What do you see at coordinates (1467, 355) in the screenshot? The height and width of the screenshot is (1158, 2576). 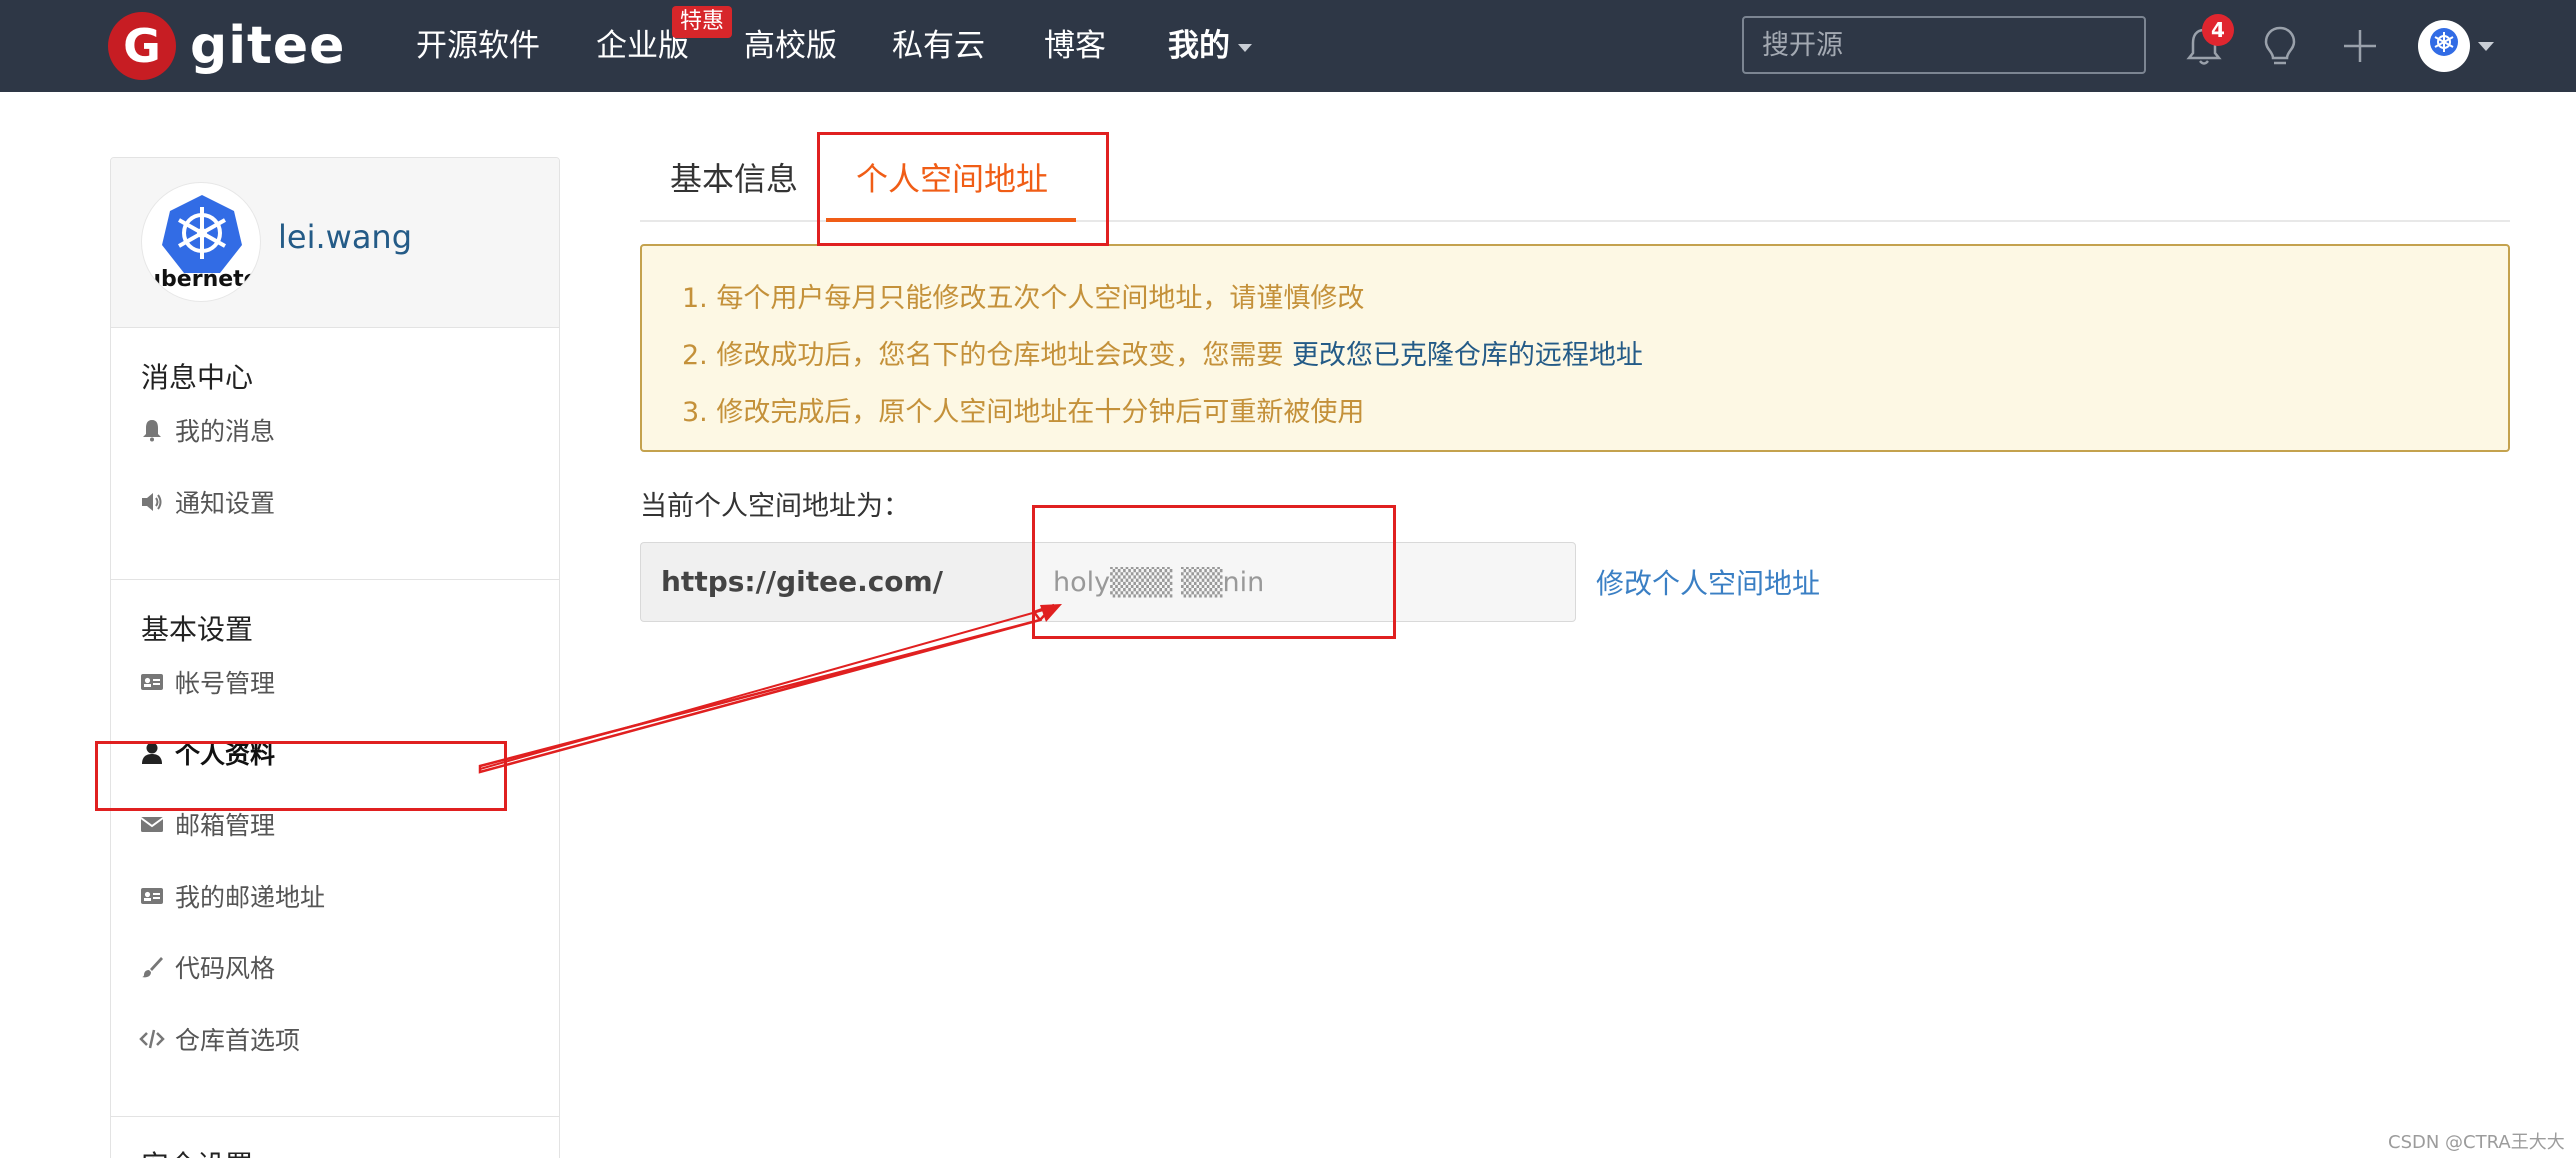 I see `change-remote-address-link: 更改您已克隆仓库的远程地址` at bounding box center [1467, 355].